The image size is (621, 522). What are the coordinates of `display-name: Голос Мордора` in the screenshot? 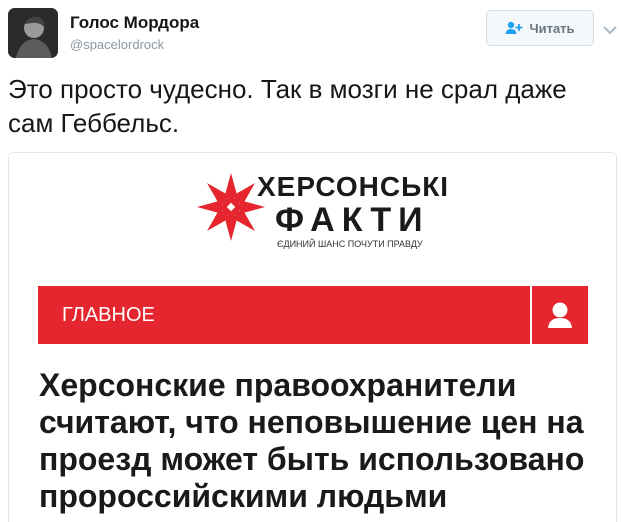 It's located at (134, 23).